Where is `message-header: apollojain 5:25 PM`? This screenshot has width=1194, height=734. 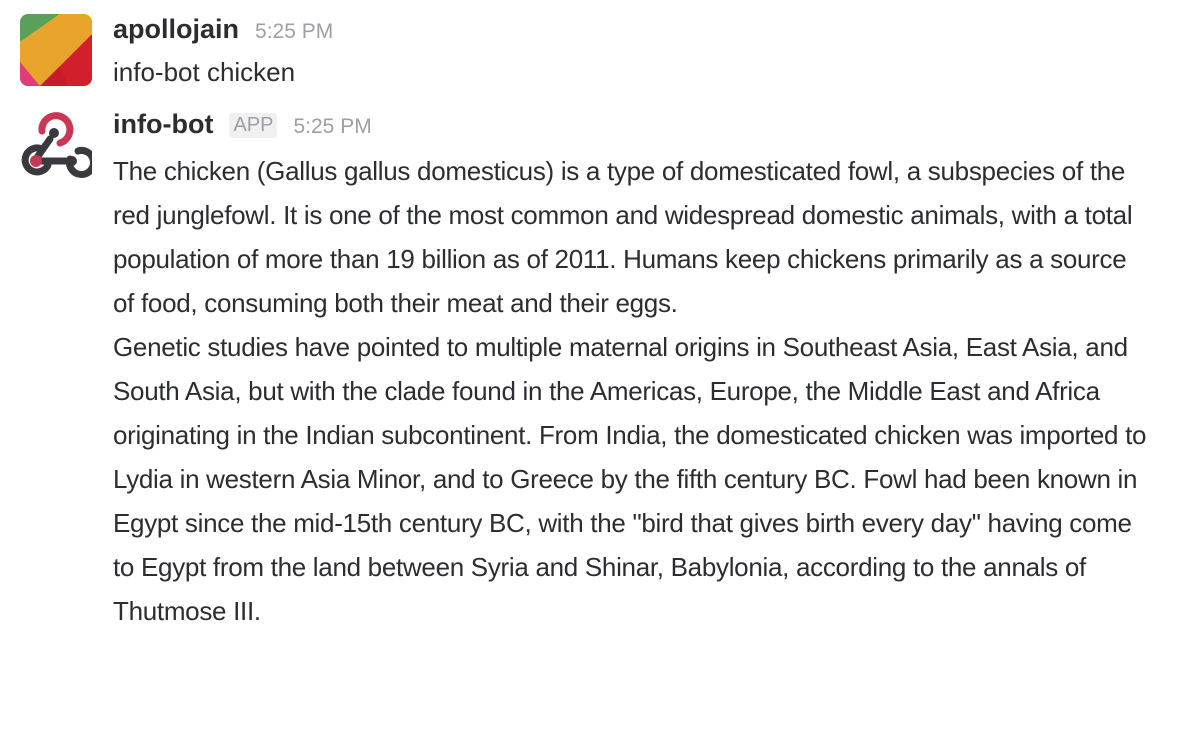
message-header: apollojain 5:25 PM is located at coordinates (633, 34).